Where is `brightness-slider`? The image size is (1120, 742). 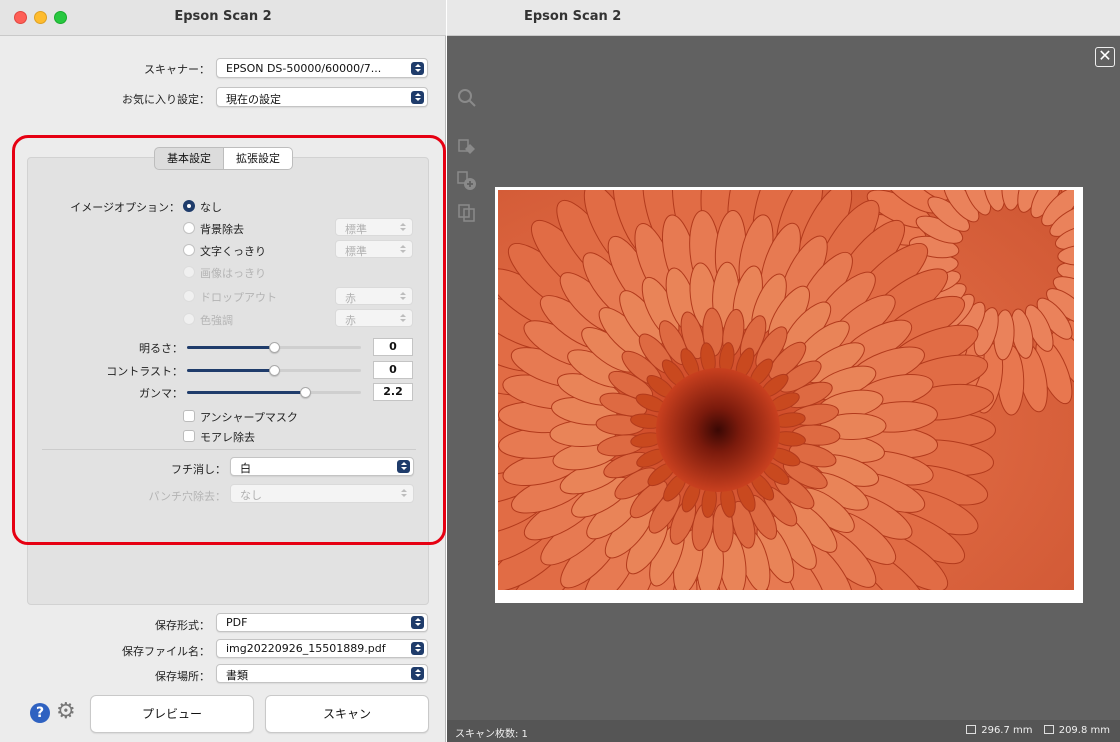
brightness-slider is located at coordinates (274, 347).